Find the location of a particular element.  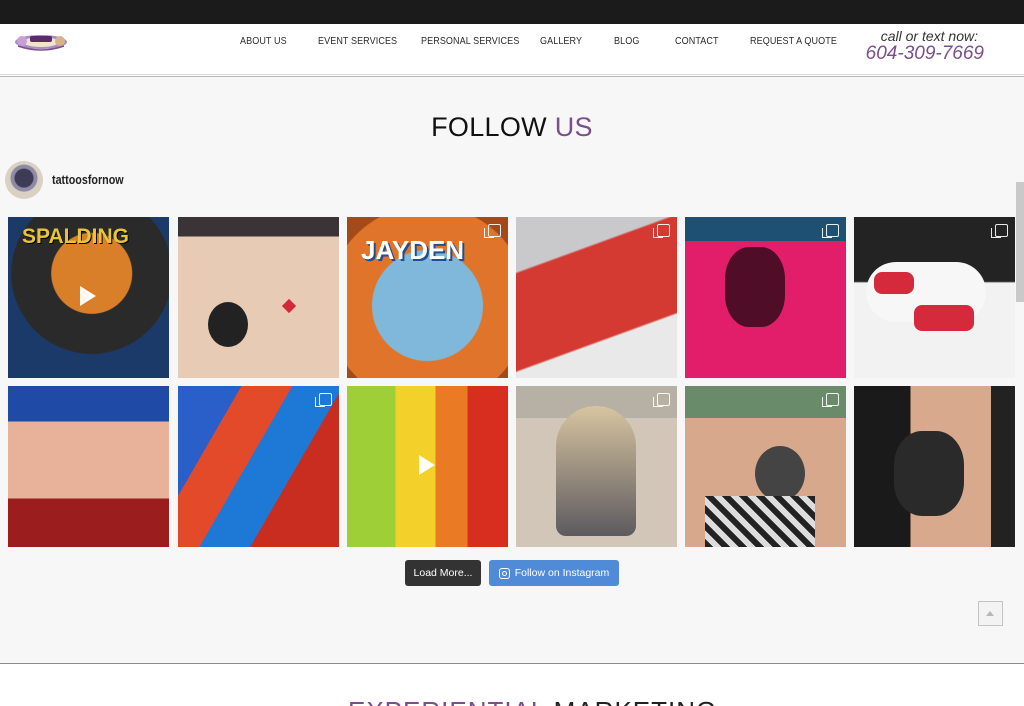

section-title: FOLLOW US is located at coordinates (512, 127).